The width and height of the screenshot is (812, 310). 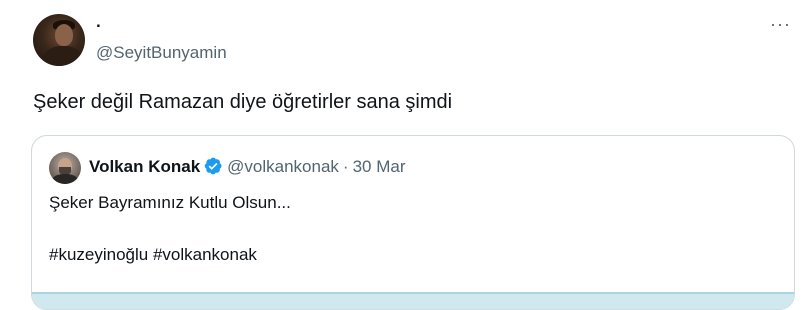 I want to click on avatar-body, so click(x=63, y=56).